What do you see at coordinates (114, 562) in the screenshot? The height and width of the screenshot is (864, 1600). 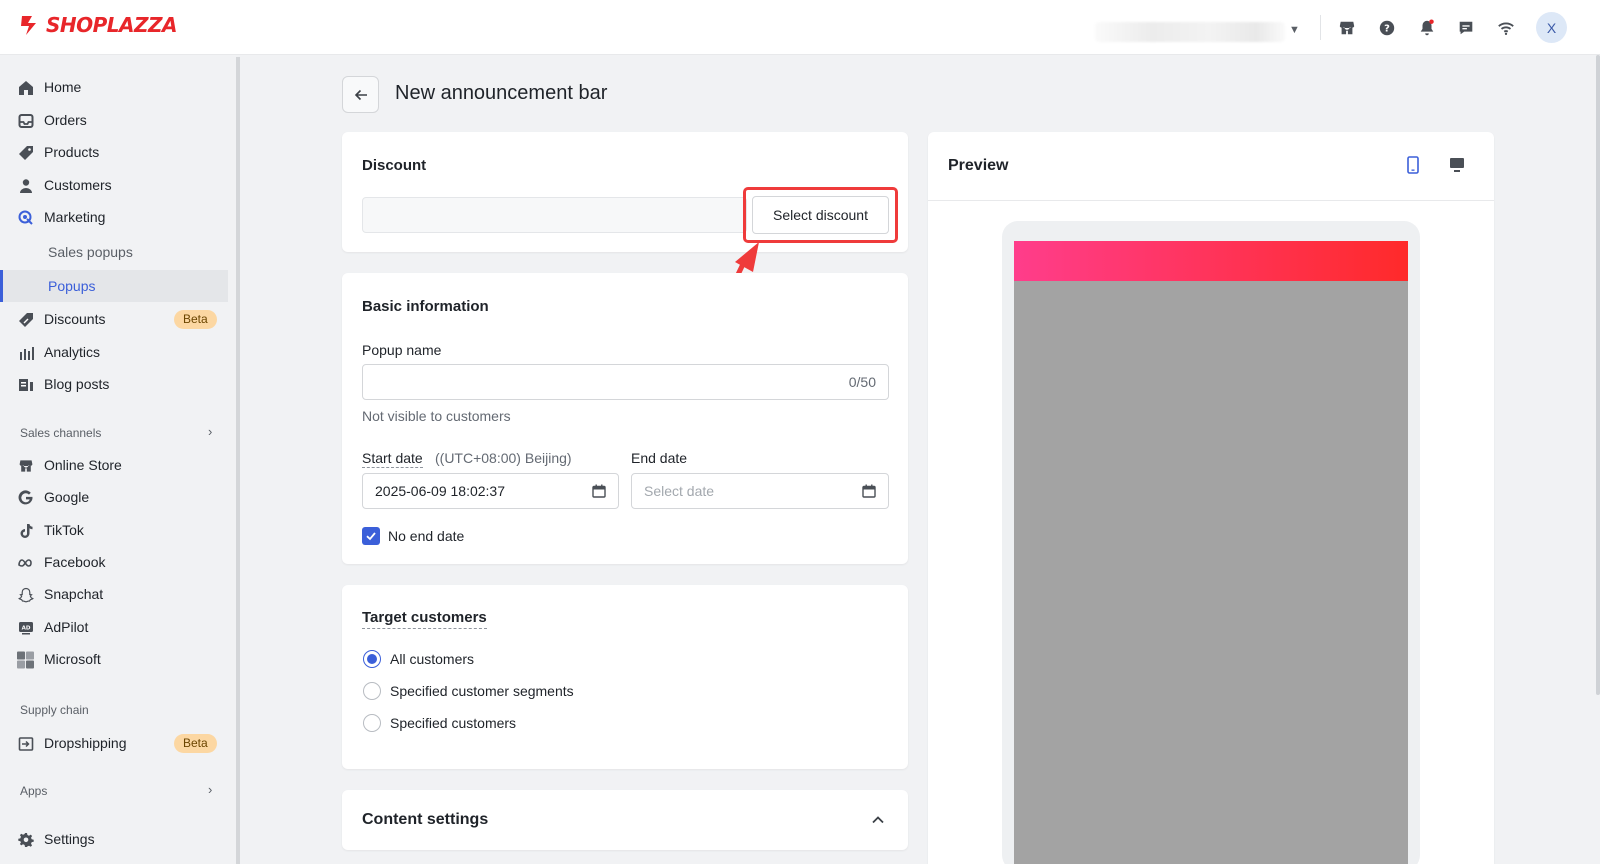 I see `sidebar-item-facebook: Facebook` at bounding box center [114, 562].